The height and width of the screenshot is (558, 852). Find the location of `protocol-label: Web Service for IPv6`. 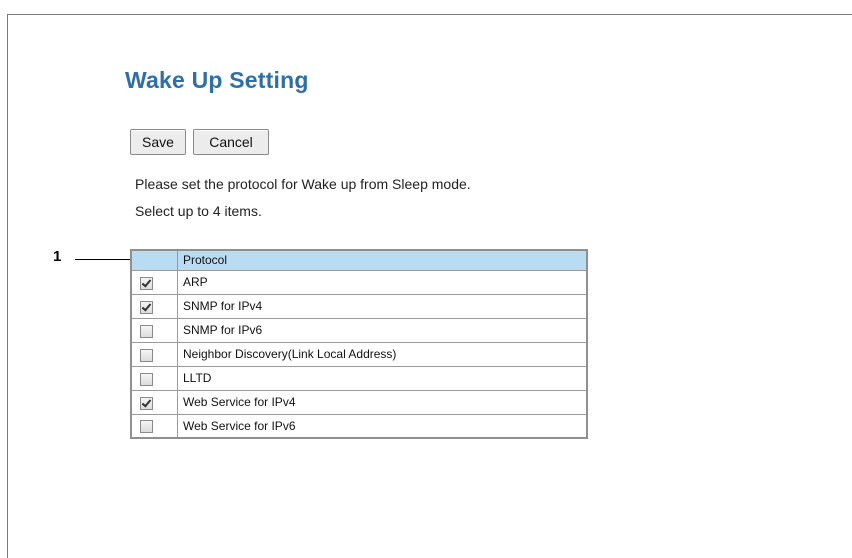

protocol-label: Web Service for IPv6 is located at coordinates (382, 426).